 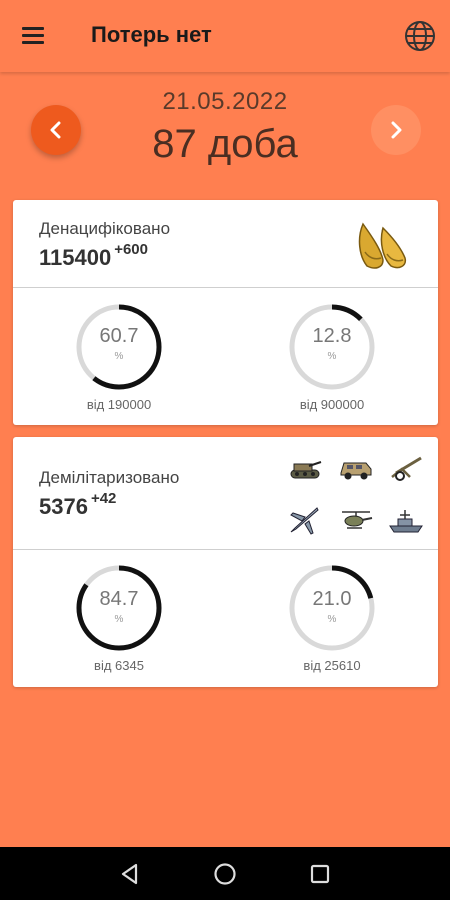 I want to click on card-delta: +42, so click(x=103, y=498).